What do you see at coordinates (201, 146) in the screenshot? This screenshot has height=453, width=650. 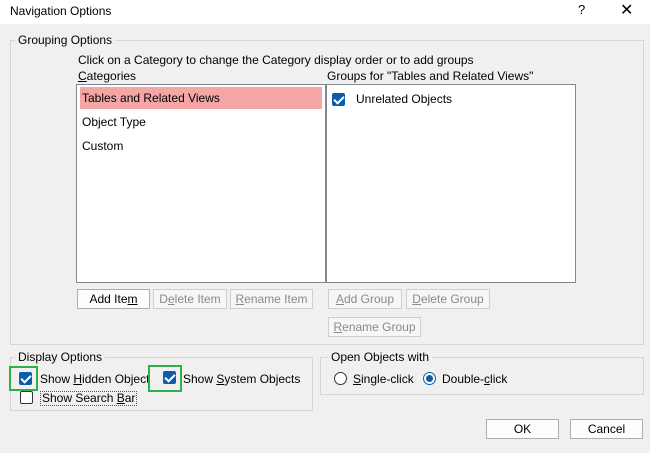 I see `category-item: Custom` at bounding box center [201, 146].